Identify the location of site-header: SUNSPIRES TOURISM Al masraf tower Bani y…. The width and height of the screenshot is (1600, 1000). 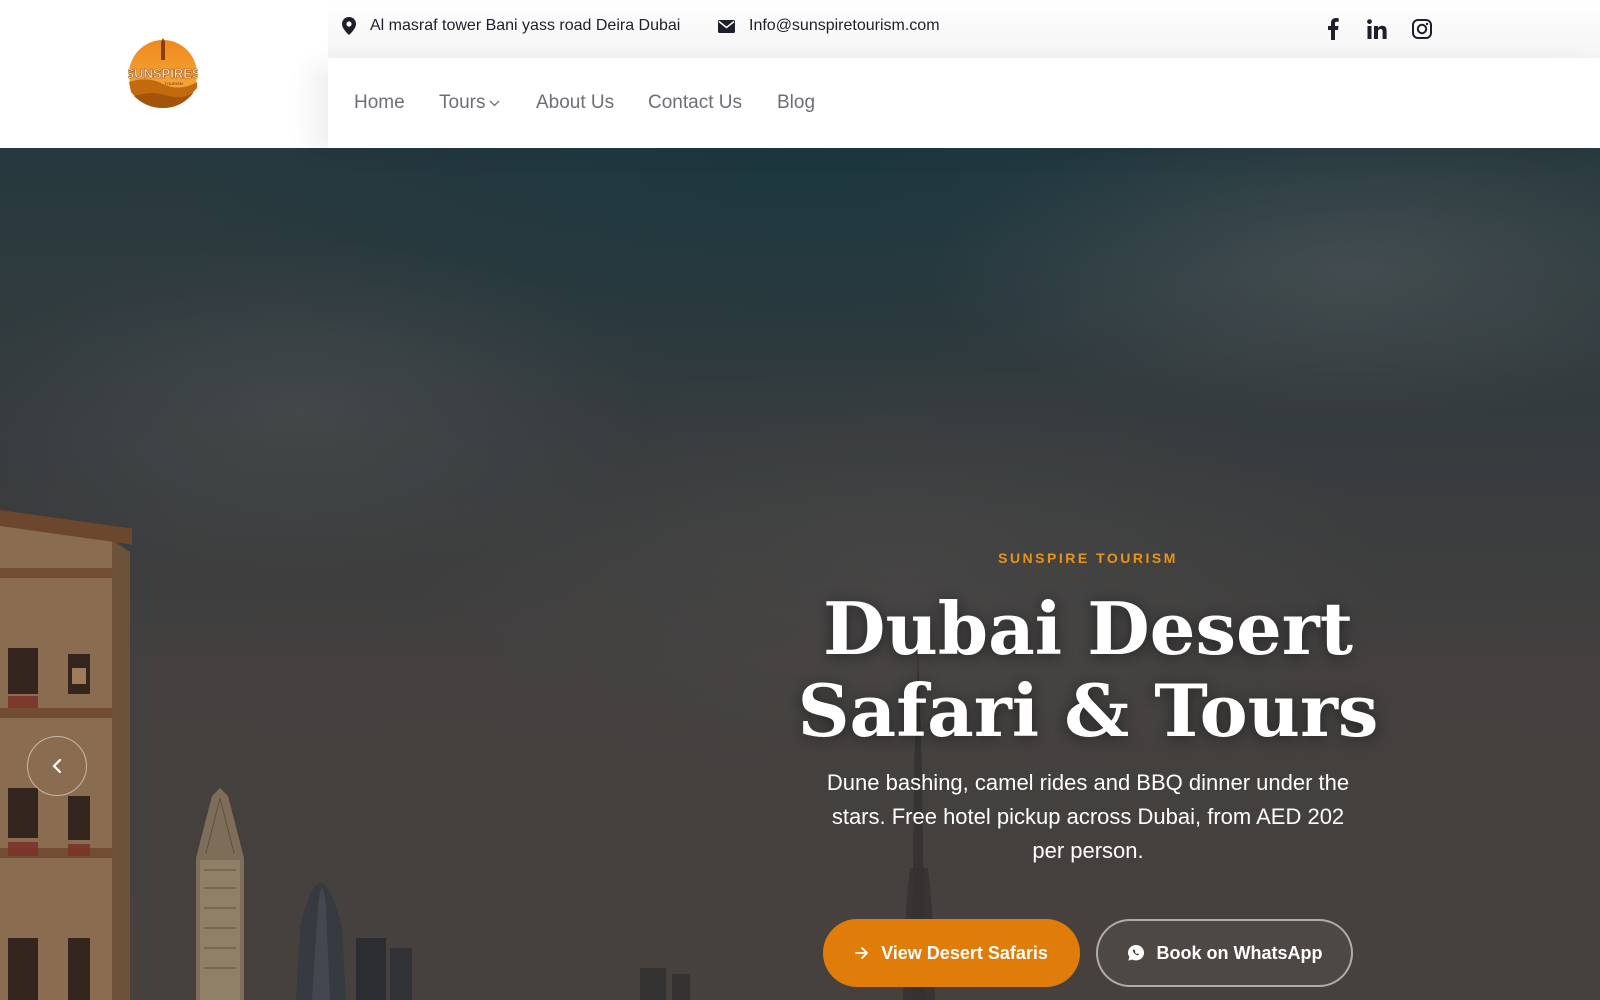
(800, 74).